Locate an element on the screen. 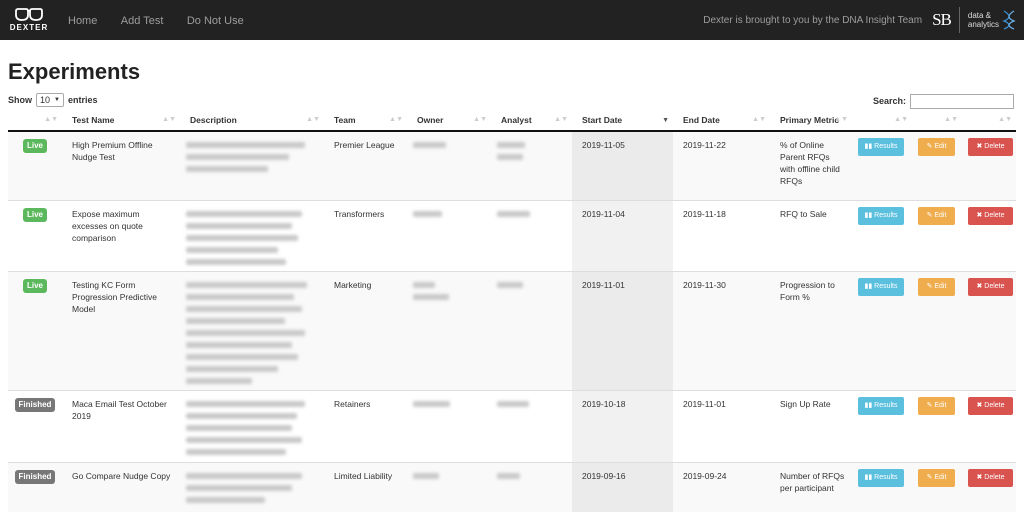  bar-chart-icon: ▮▮ is located at coordinates (869, 286).